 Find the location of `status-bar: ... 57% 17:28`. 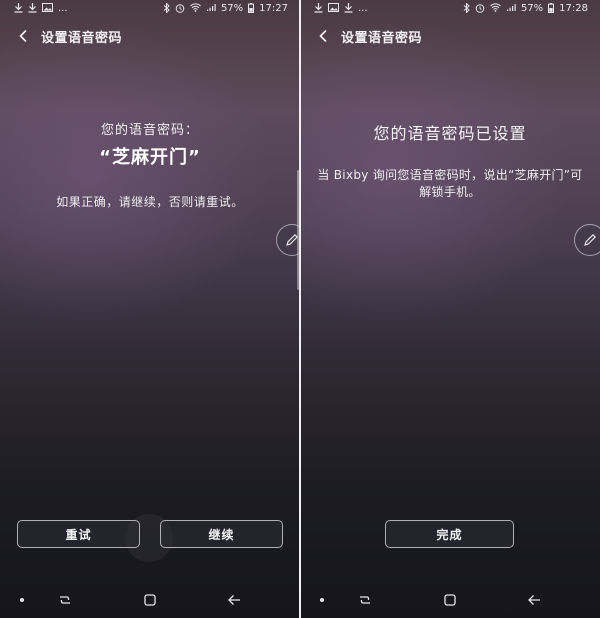

status-bar: ... 57% 17:28 is located at coordinates (450, 9).